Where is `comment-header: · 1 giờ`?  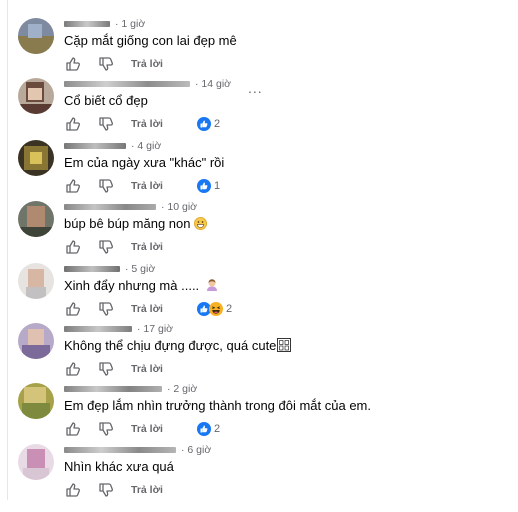 comment-header: · 1 giờ is located at coordinates (104, 24).